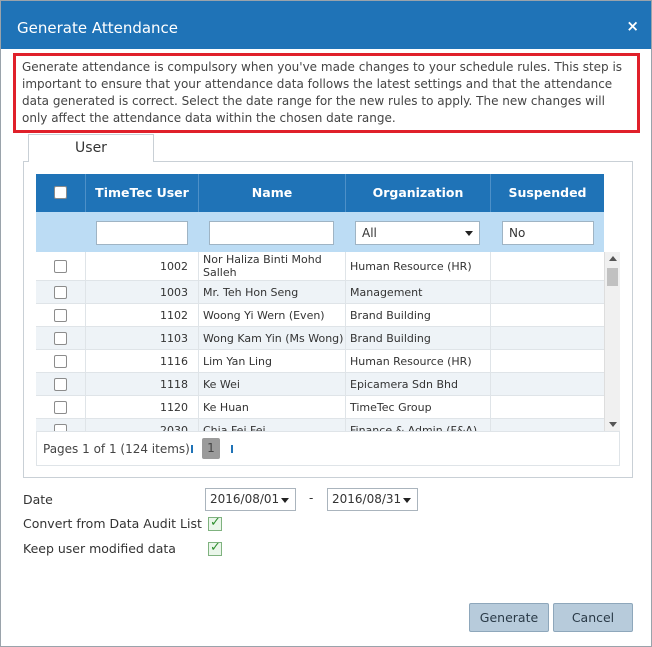  I want to click on table-row: 1116 Lim Yan Ling Human Resource (HR), so click(320, 361).